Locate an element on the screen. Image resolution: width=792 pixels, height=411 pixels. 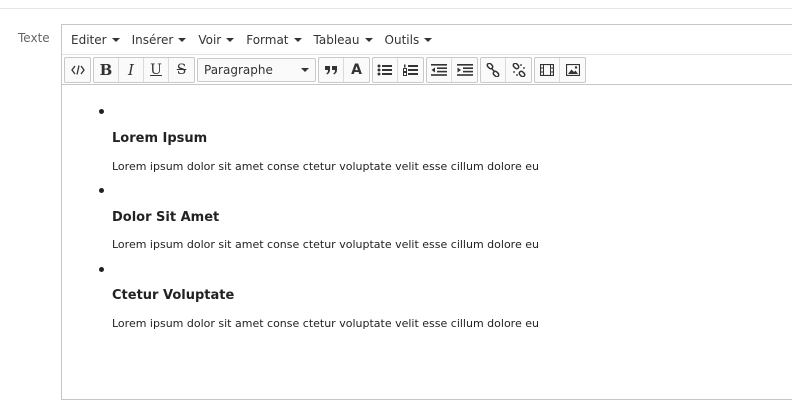
indent-group is located at coordinates (452, 69).